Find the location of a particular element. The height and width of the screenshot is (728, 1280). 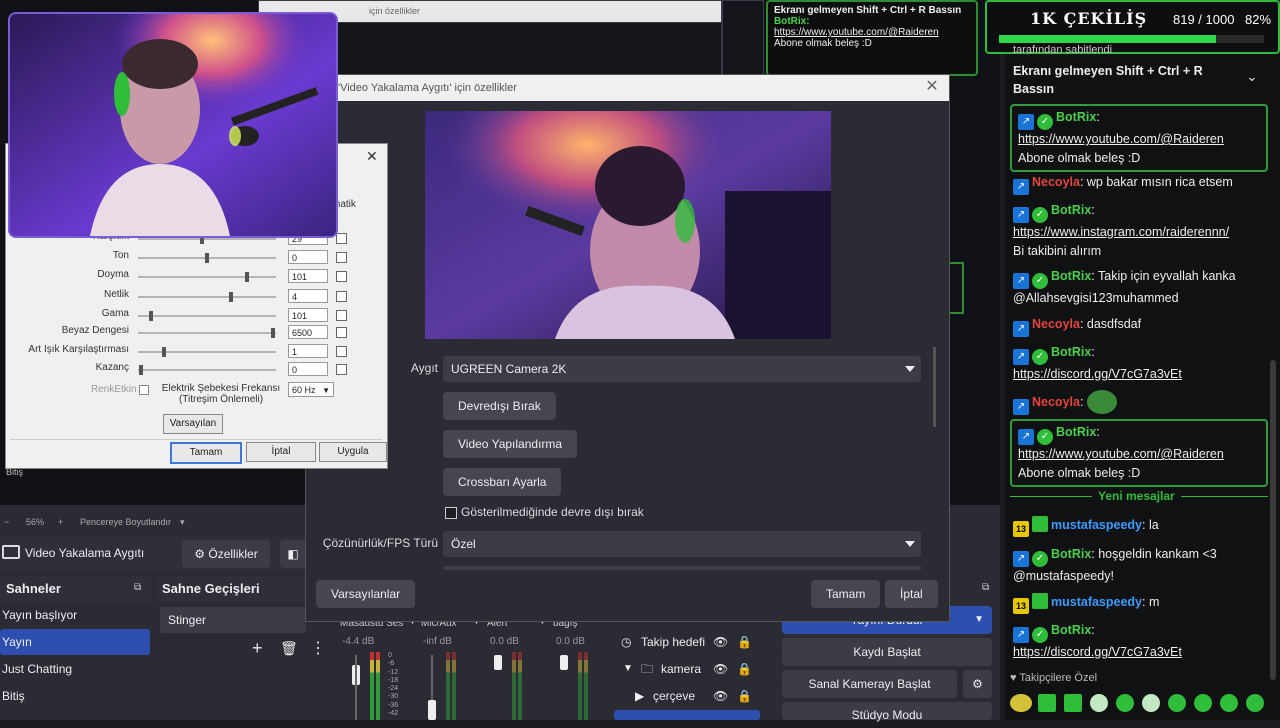

color-enable-checkbox is located at coordinates (144, 390).